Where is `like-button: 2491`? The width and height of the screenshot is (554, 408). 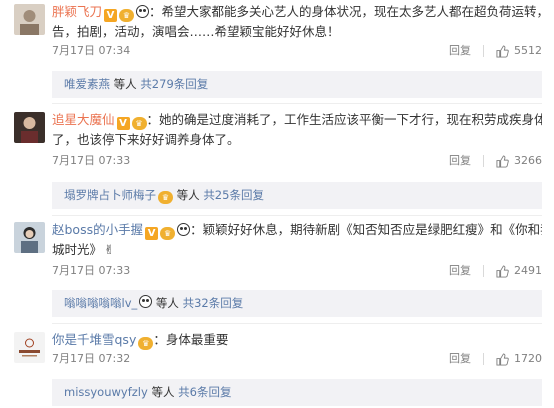
like-button: 2491 is located at coordinates (519, 271).